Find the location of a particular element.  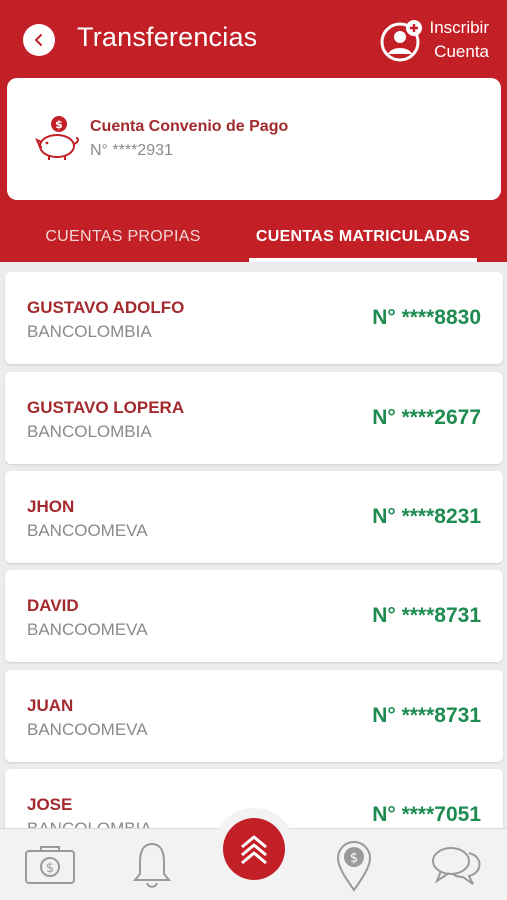

nav-wallet: $ is located at coordinates (50, 865).